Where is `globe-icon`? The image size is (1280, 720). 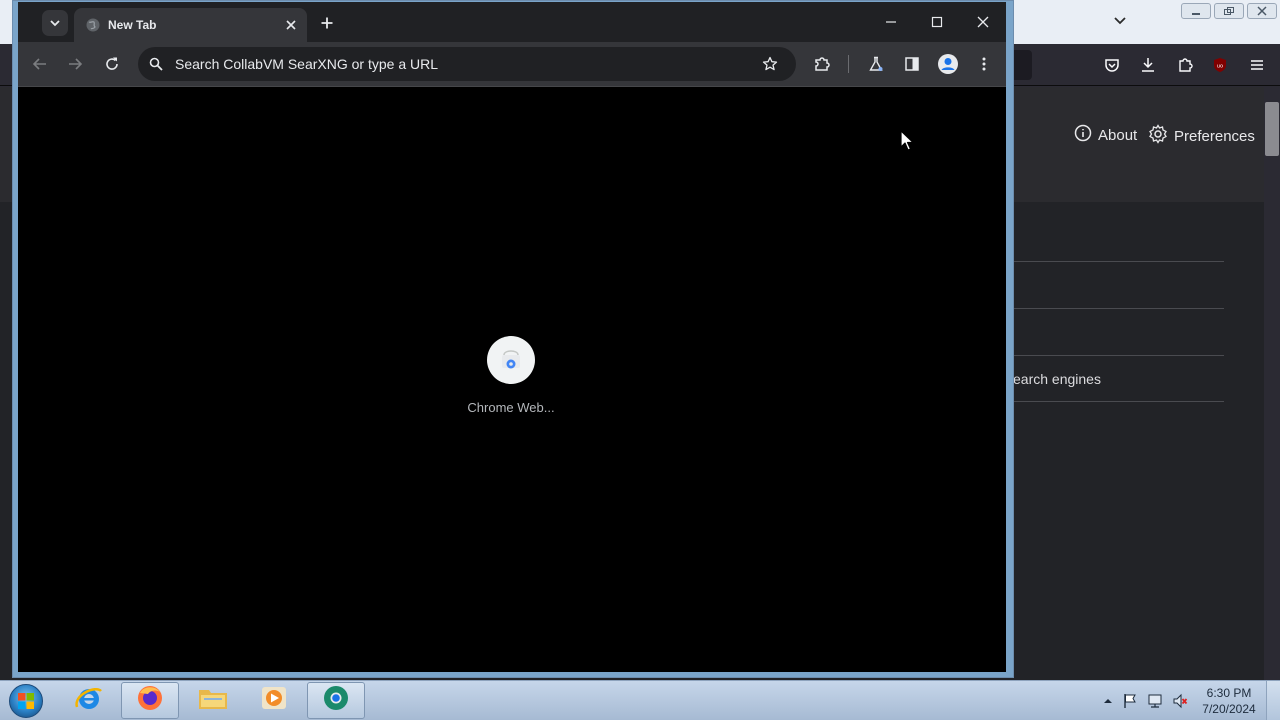 globe-icon is located at coordinates (93, 25).